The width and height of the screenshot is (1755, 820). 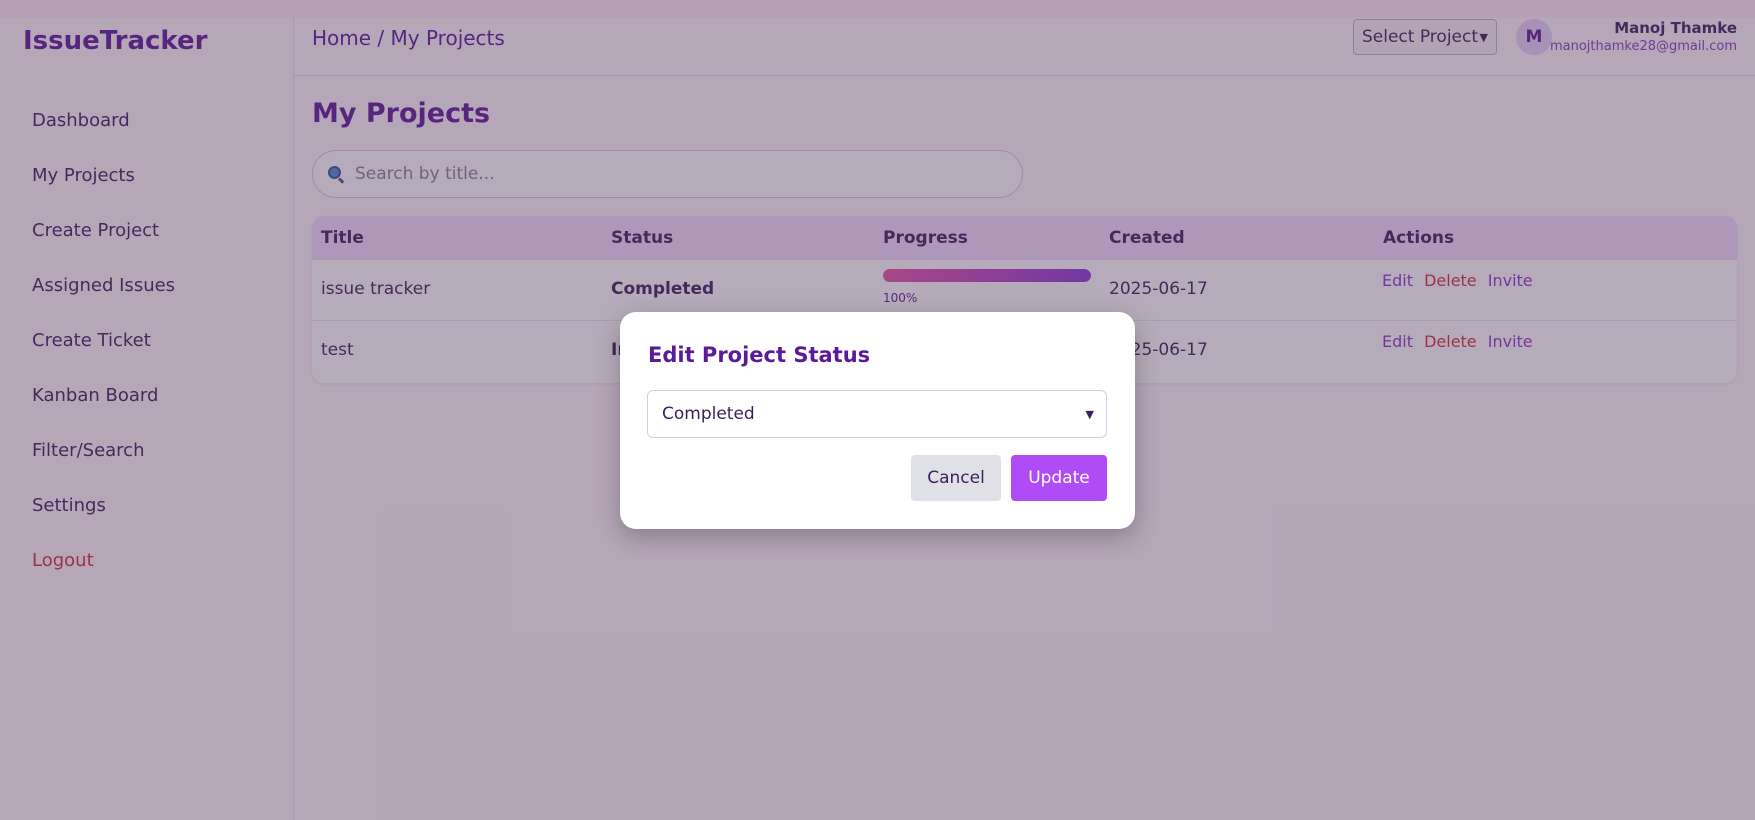 I want to click on status-select-value: Completed, so click(x=708, y=414).